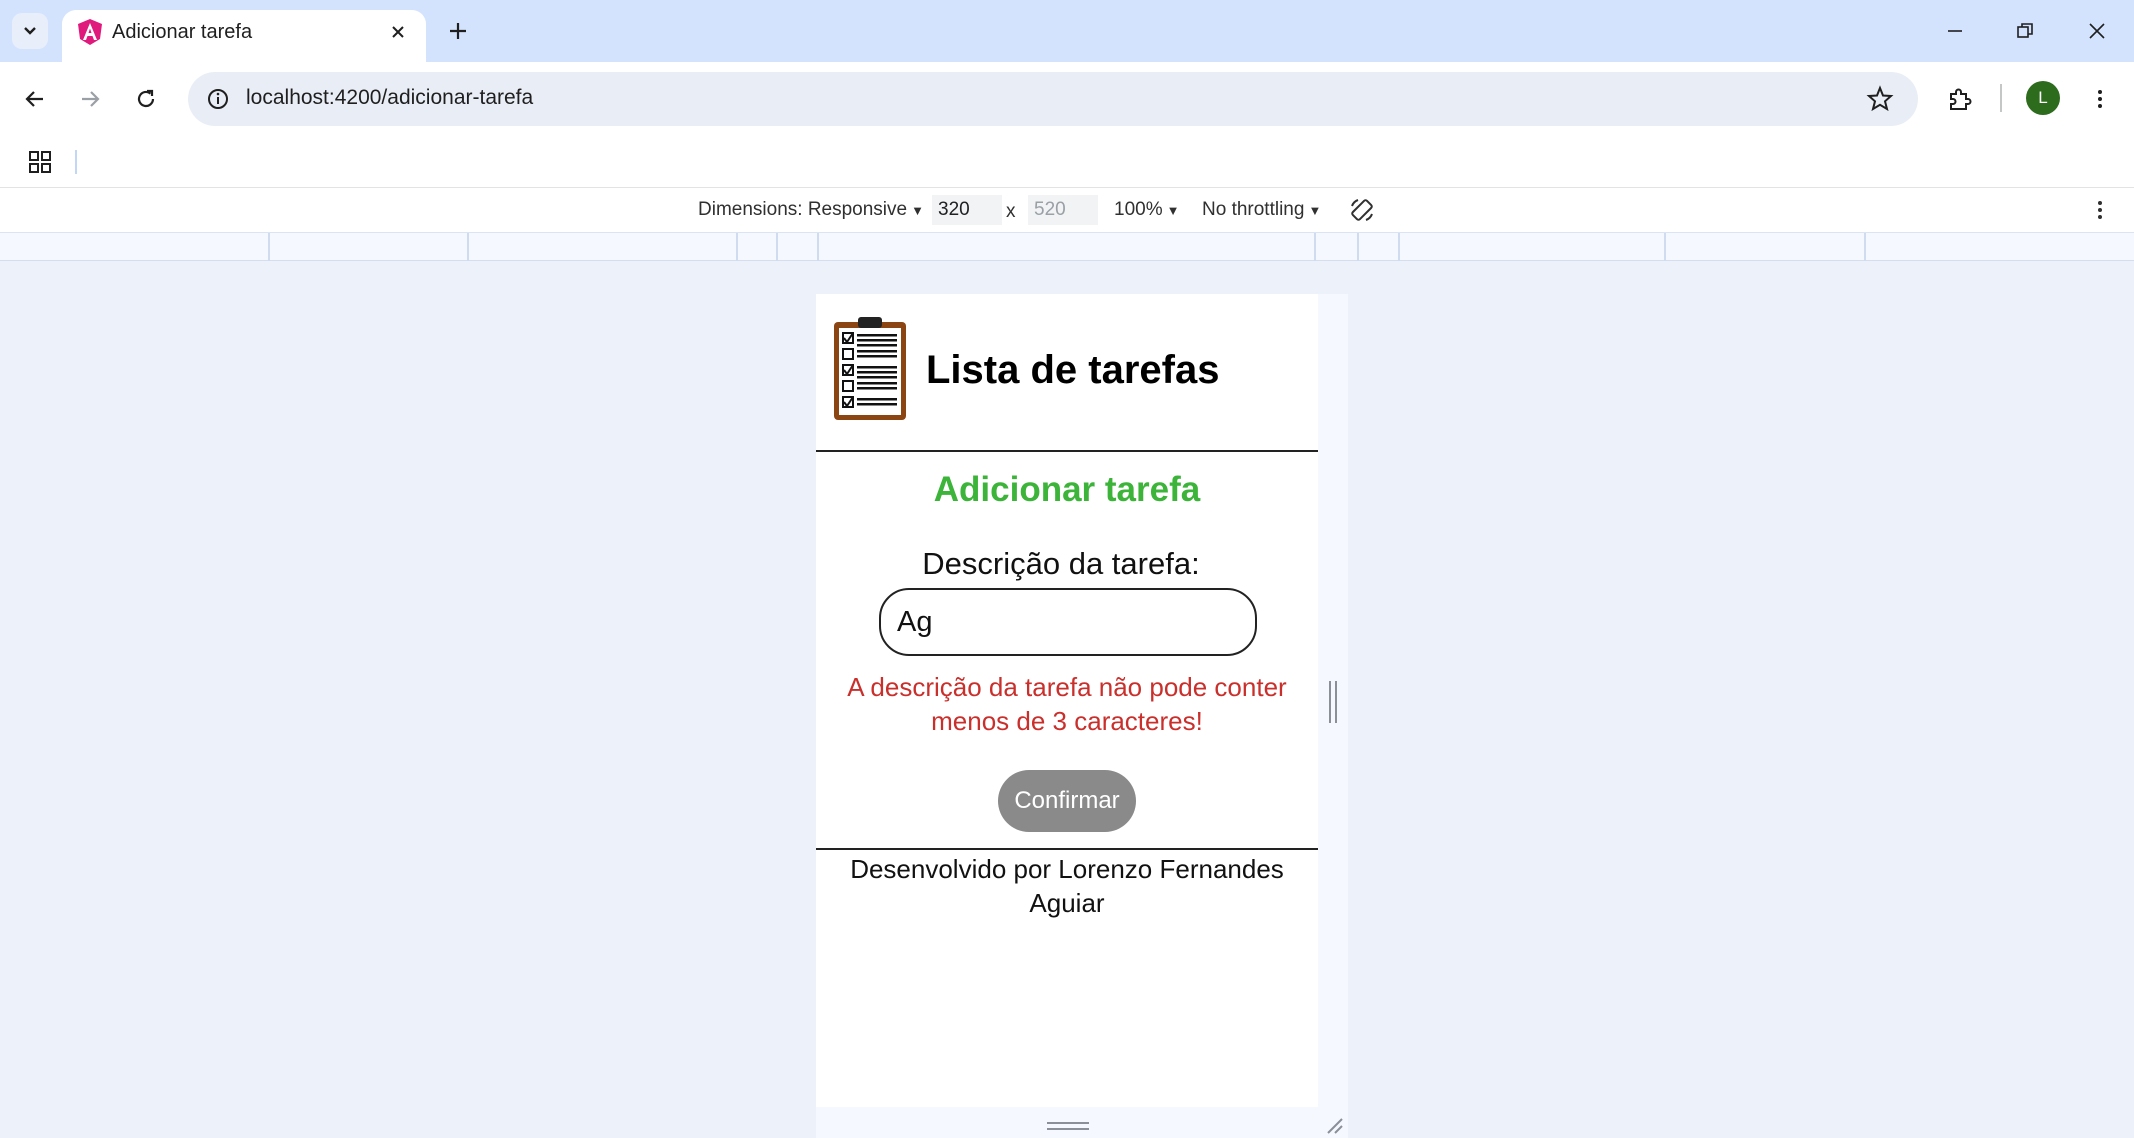 This screenshot has height=1138, width=2134. Describe the element at coordinates (1067, 801) in the screenshot. I see `confirm-button: Confirmar` at that location.